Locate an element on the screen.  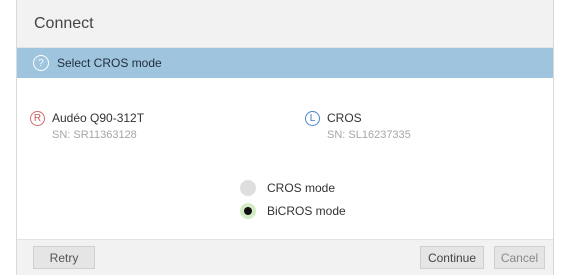
instruction-banner: ? Select CROS mode is located at coordinates (285, 63).